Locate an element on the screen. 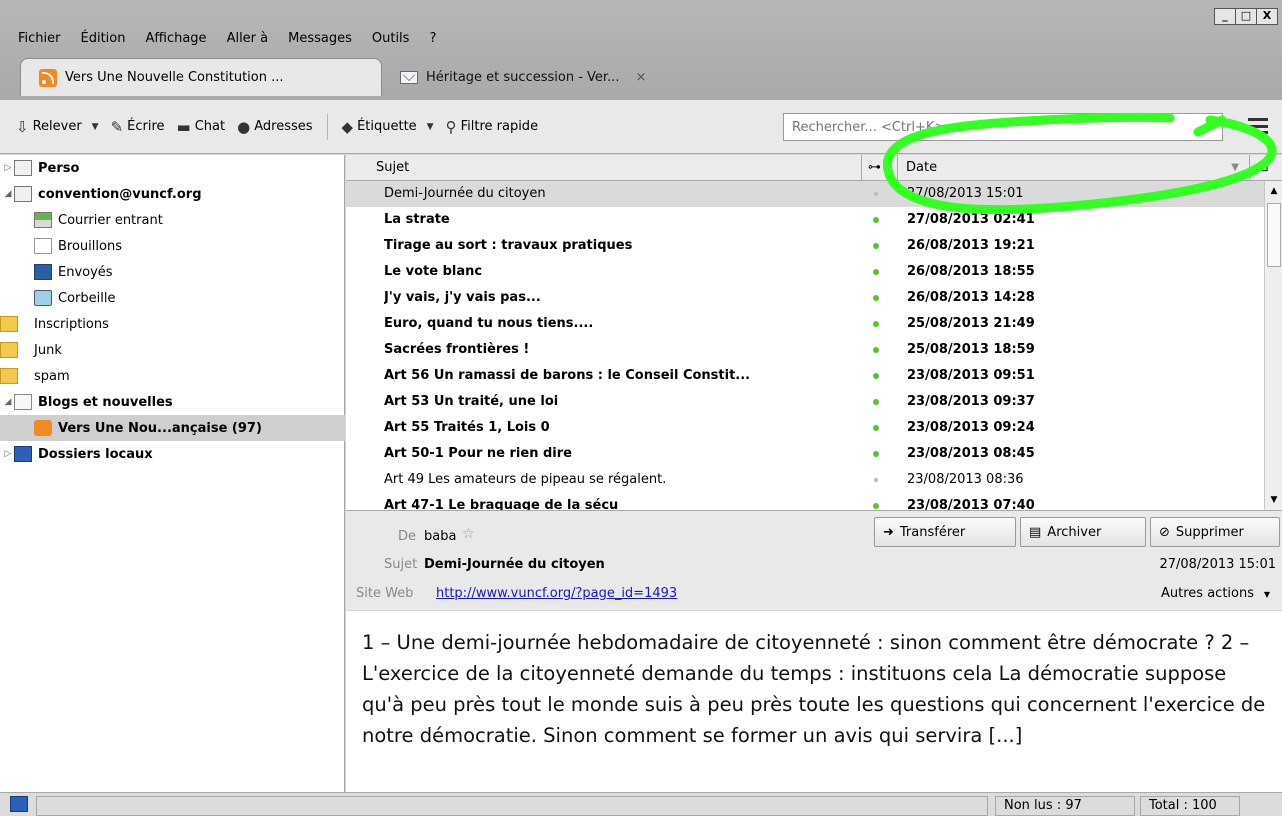 This screenshot has height=816, width=1282. mail-icon is located at coordinates (409, 77).